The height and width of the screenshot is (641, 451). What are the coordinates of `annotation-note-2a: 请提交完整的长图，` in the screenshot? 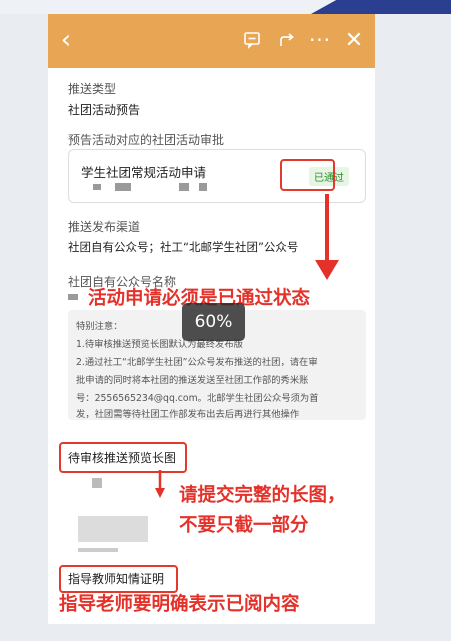 It's located at (262, 495).